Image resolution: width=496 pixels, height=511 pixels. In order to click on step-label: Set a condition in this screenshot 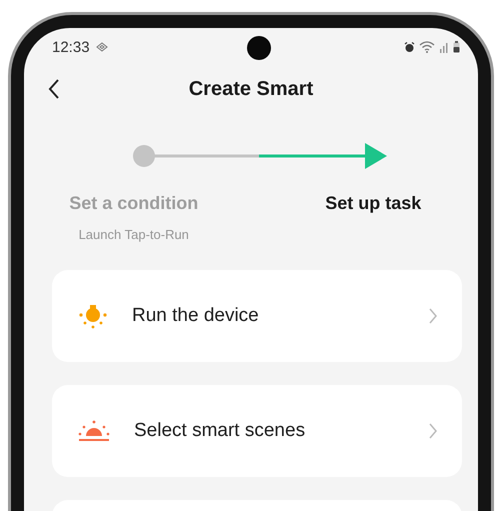, I will do `click(133, 203)`.